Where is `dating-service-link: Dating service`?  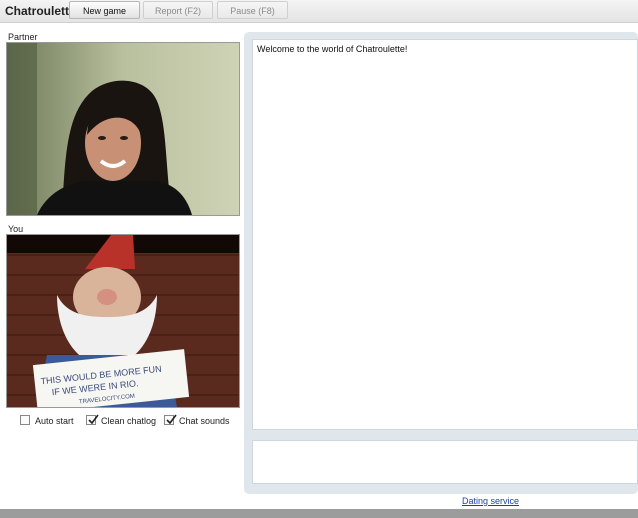
dating-service-link: Dating service is located at coordinates (490, 501).